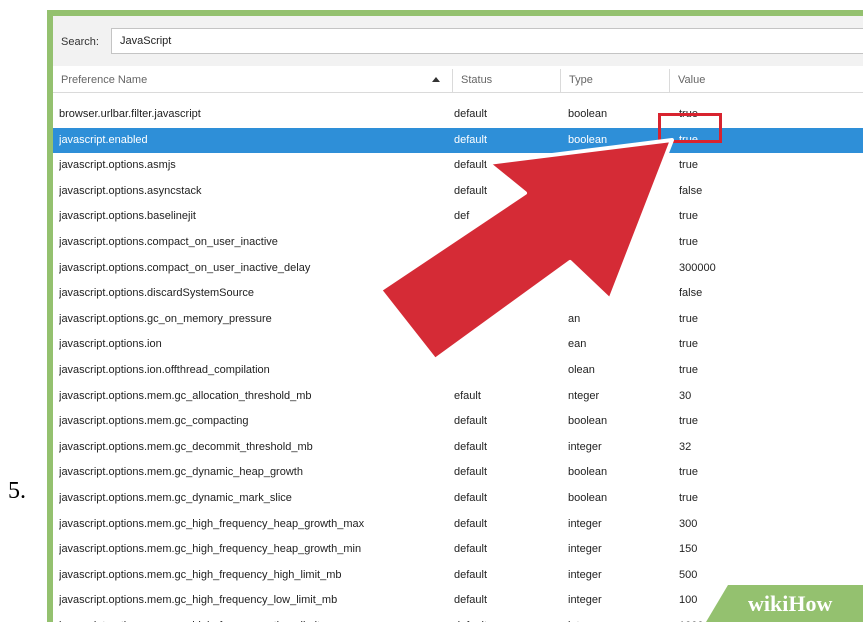 The height and width of the screenshot is (622, 863). I want to click on pref-name-cell: javascript.options.ion, so click(110, 344).